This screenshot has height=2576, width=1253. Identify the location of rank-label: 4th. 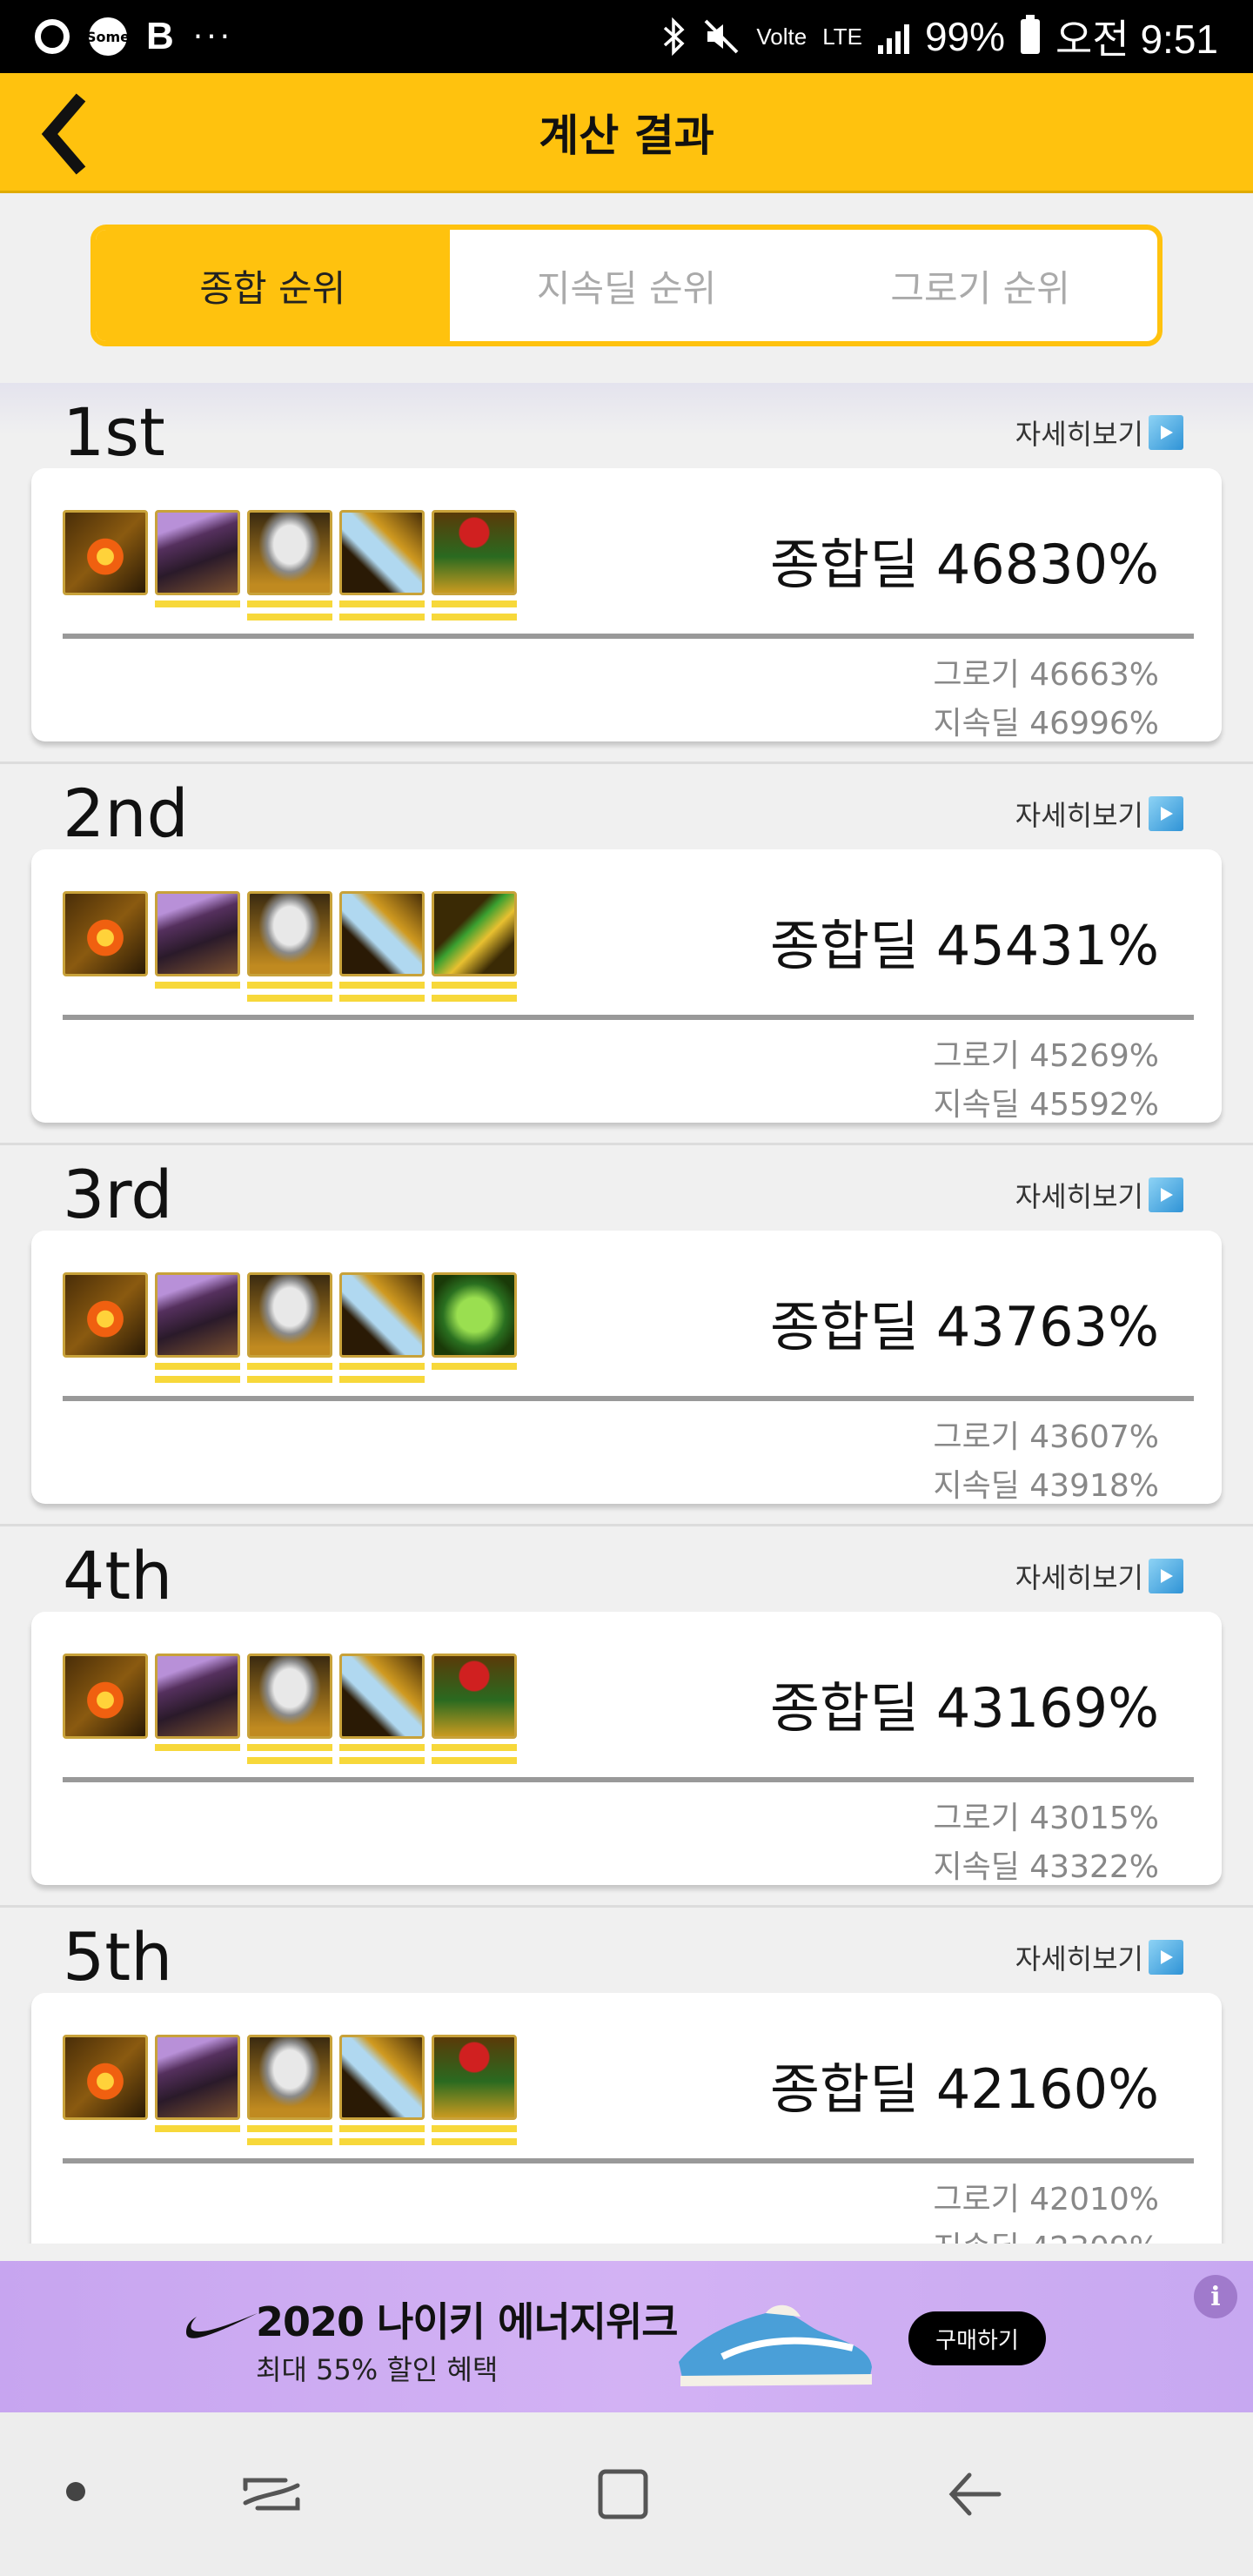
(118, 1575).